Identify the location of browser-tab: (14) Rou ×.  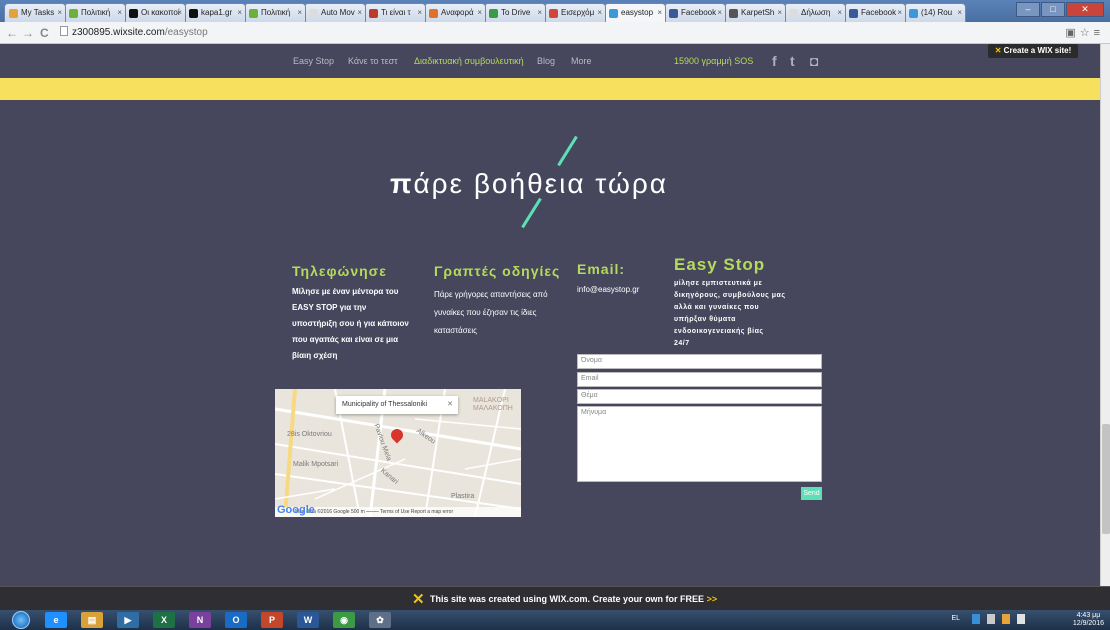
(935, 12).